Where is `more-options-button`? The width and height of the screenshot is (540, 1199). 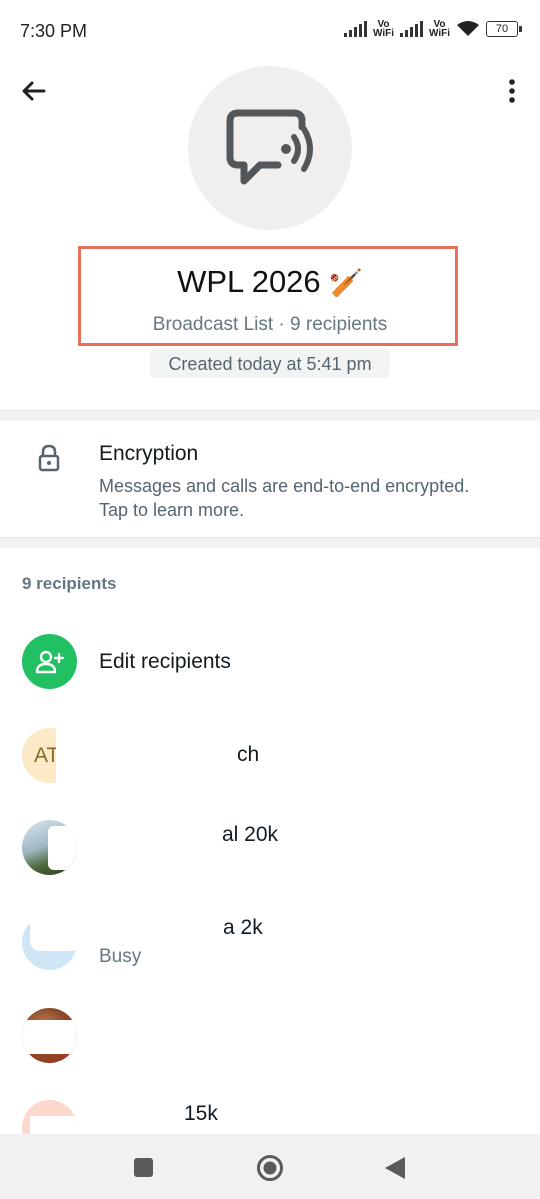
more-options-button is located at coordinates (512, 92).